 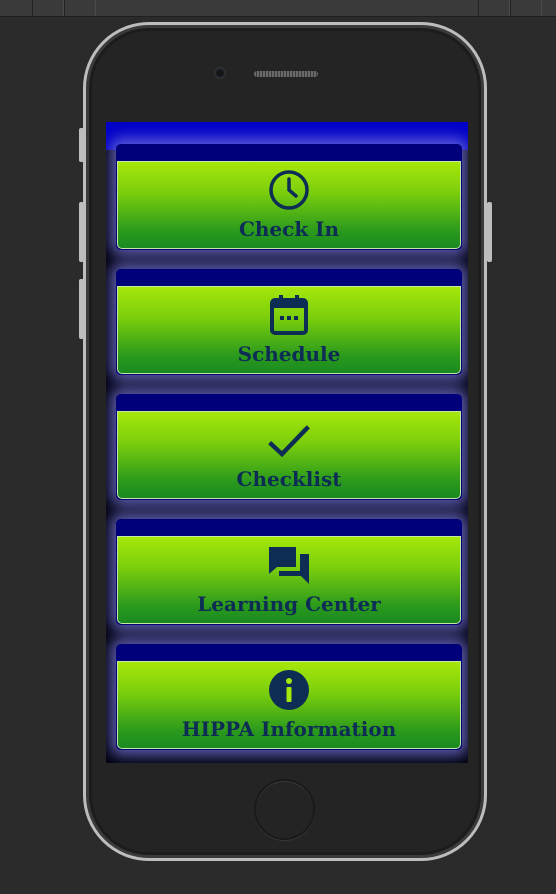 I want to click on power-button, so click(x=489, y=232).